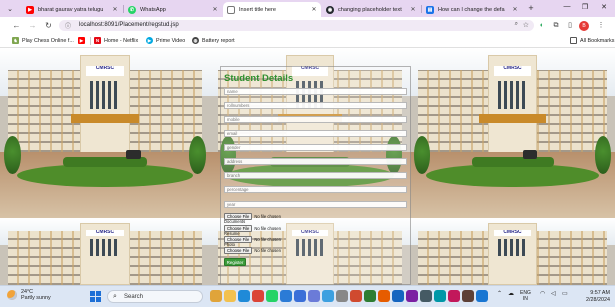  I want to click on bookmark-item: ▶ Prime Video, so click(165, 40).